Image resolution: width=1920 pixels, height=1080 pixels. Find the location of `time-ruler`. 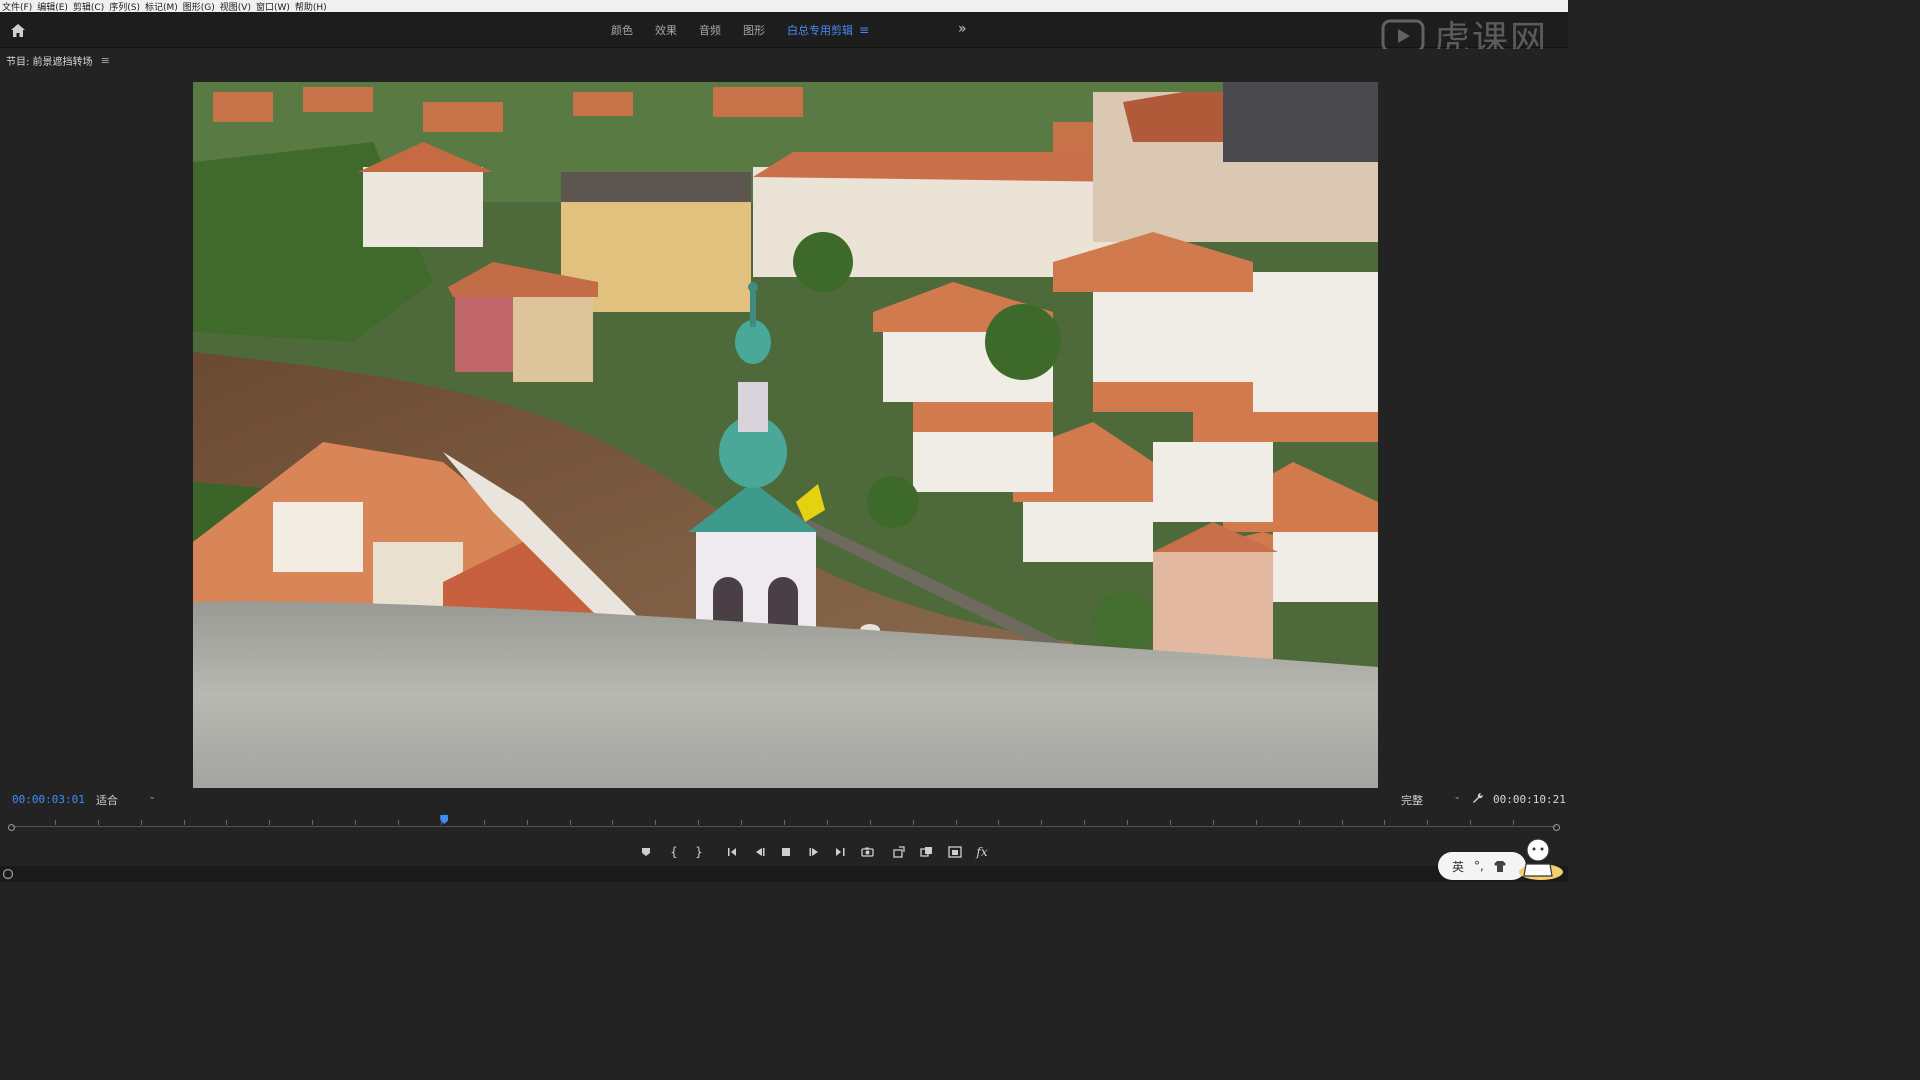

time-ruler is located at coordinates (784, 821).